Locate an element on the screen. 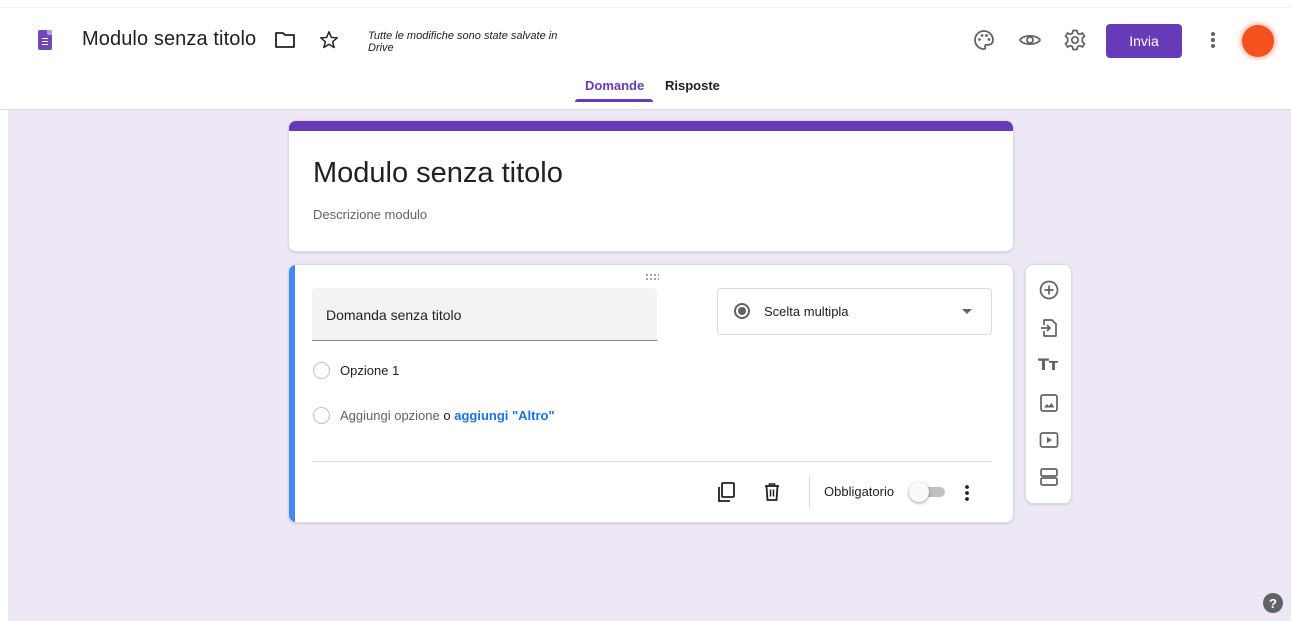 The width and height of the screenshot is (1291, 621). question-toolbar: Tт is located at coordinates (1048, 384).